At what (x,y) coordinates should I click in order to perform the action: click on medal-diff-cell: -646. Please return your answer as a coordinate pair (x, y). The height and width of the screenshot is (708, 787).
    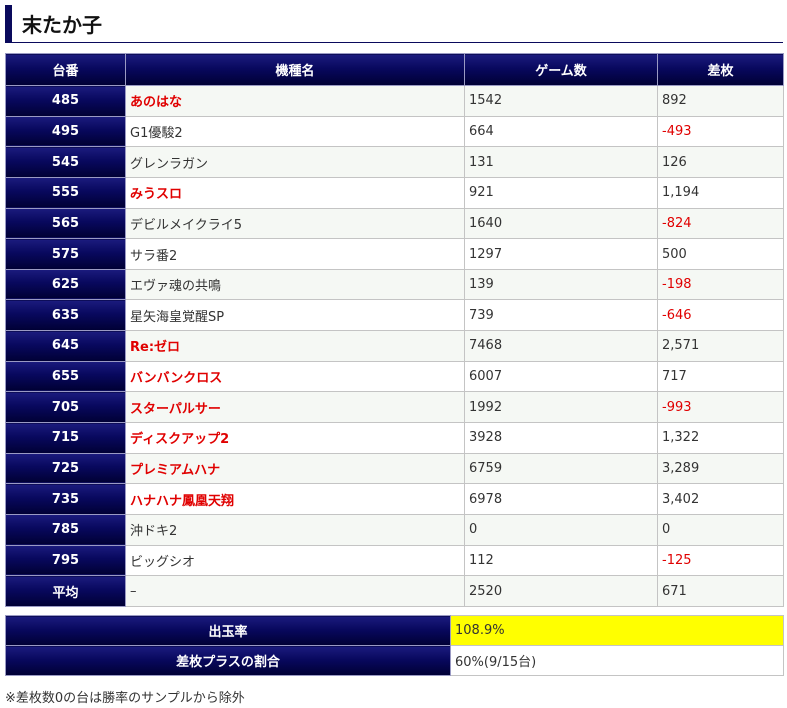
    Looking at the image, I should click on (720, 315).